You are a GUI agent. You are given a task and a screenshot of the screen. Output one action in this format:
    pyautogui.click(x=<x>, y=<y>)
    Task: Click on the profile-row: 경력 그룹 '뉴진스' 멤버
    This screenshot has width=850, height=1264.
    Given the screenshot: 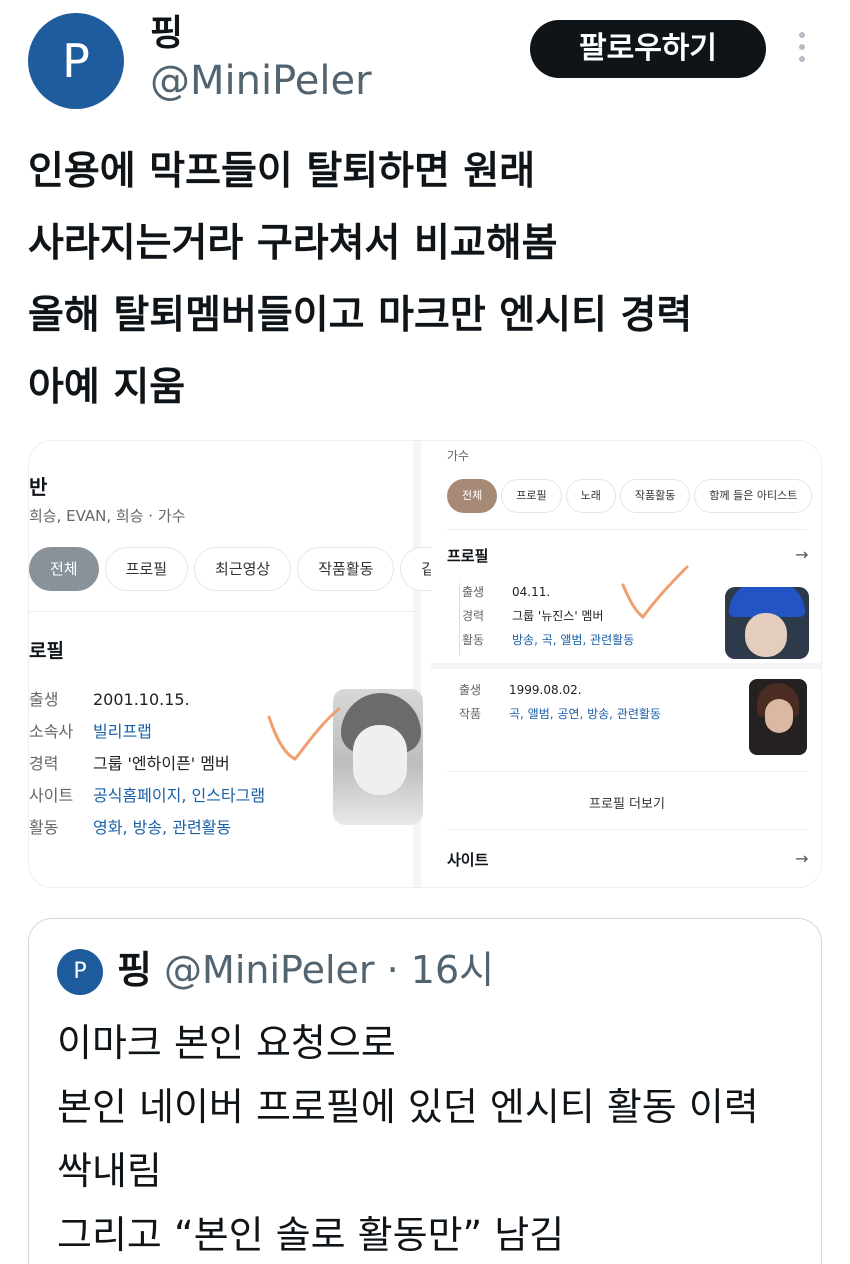 What is the action you would take?
    pyautogui.click(x=533, y=616)
    